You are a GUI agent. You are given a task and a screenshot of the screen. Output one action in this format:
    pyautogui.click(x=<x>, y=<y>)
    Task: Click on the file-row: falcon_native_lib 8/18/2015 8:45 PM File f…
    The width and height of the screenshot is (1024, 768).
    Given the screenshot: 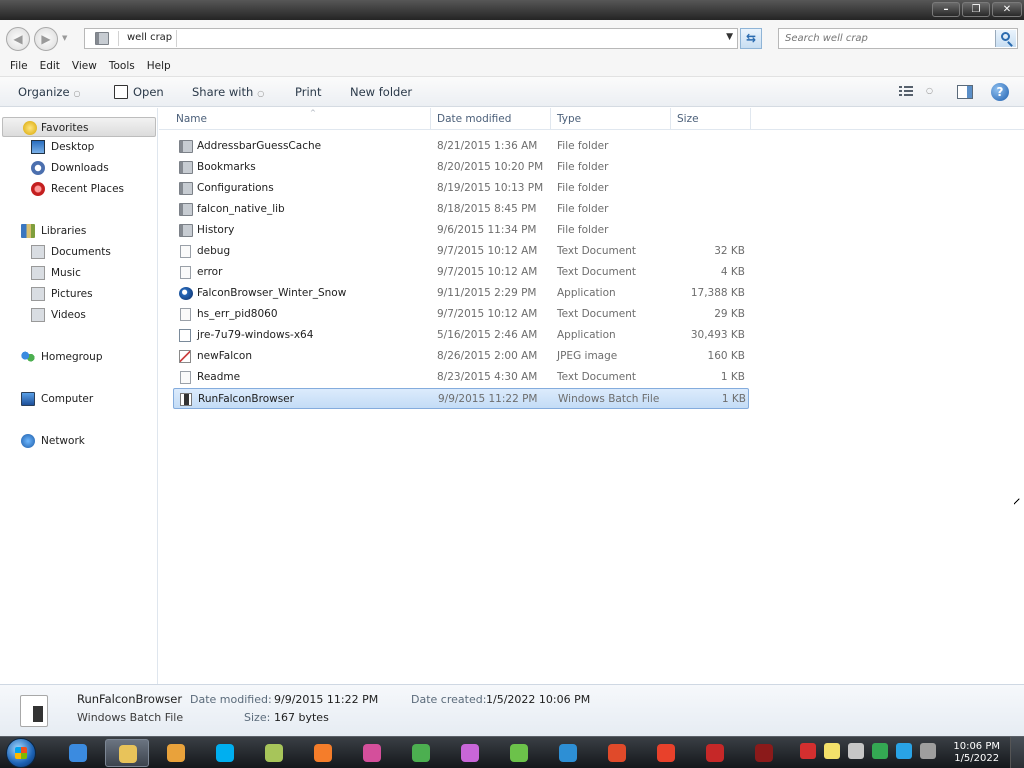 What is the action you would take?
    pyautogui.click(x=461, y=209)
    